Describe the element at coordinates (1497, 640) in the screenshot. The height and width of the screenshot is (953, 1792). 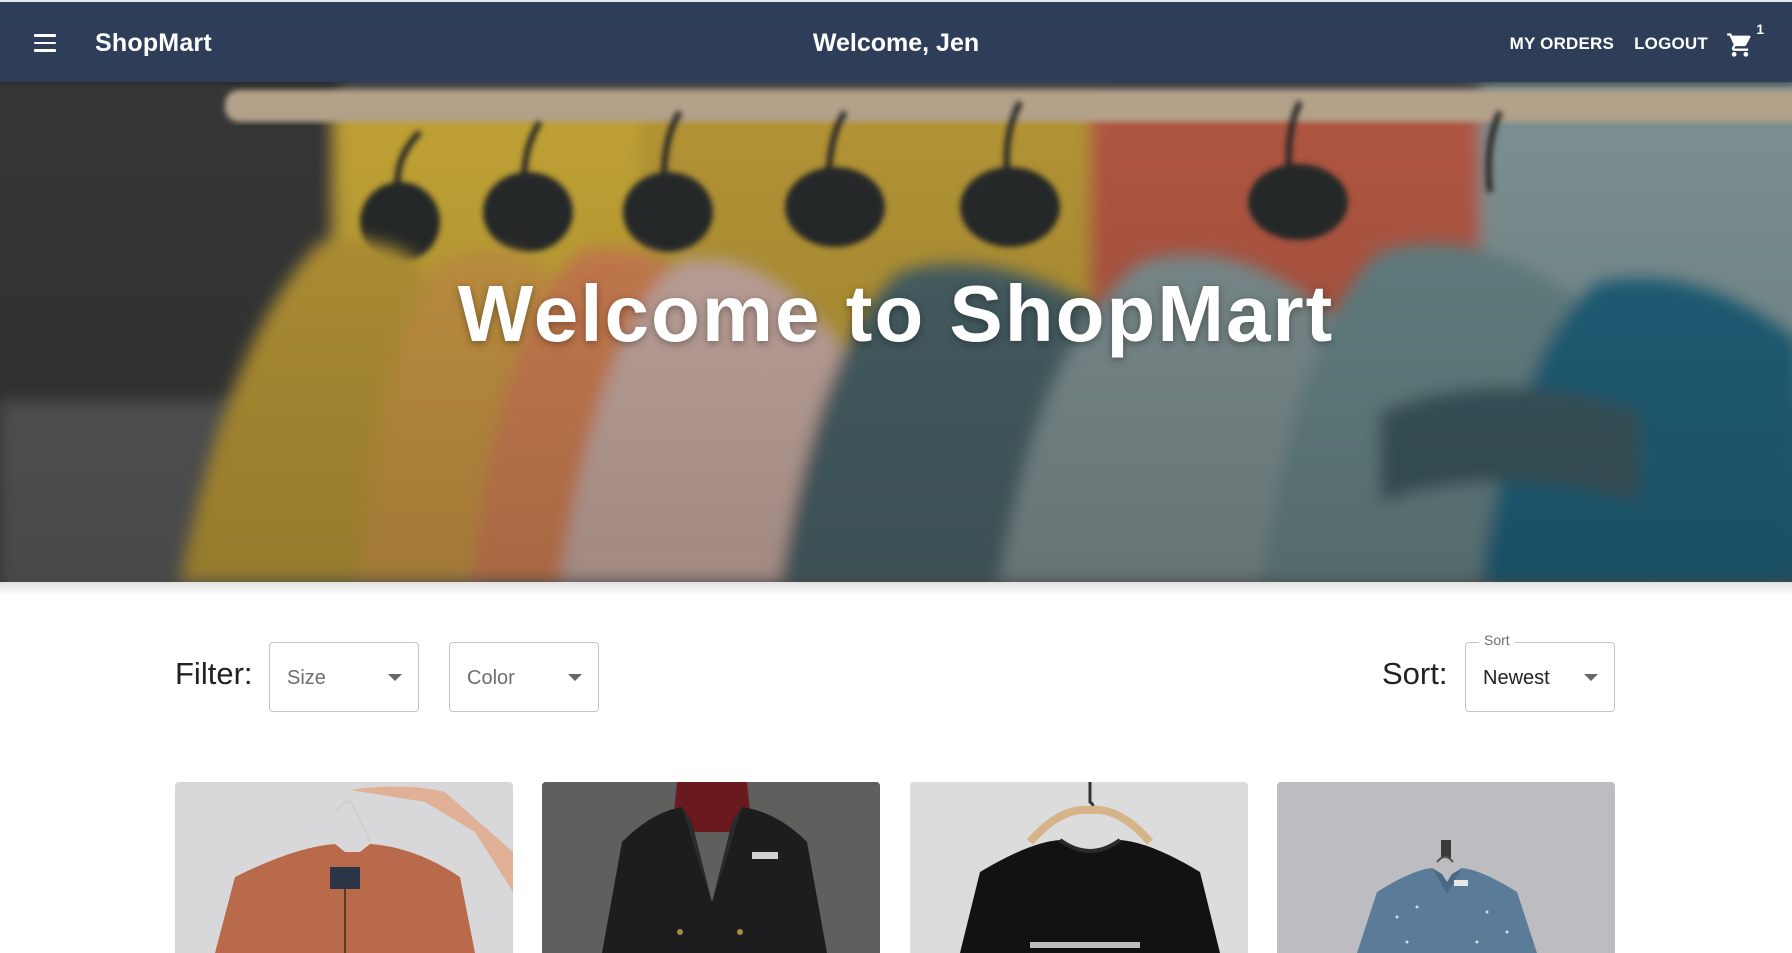
I see `sort-field-label: Sort` at that location.